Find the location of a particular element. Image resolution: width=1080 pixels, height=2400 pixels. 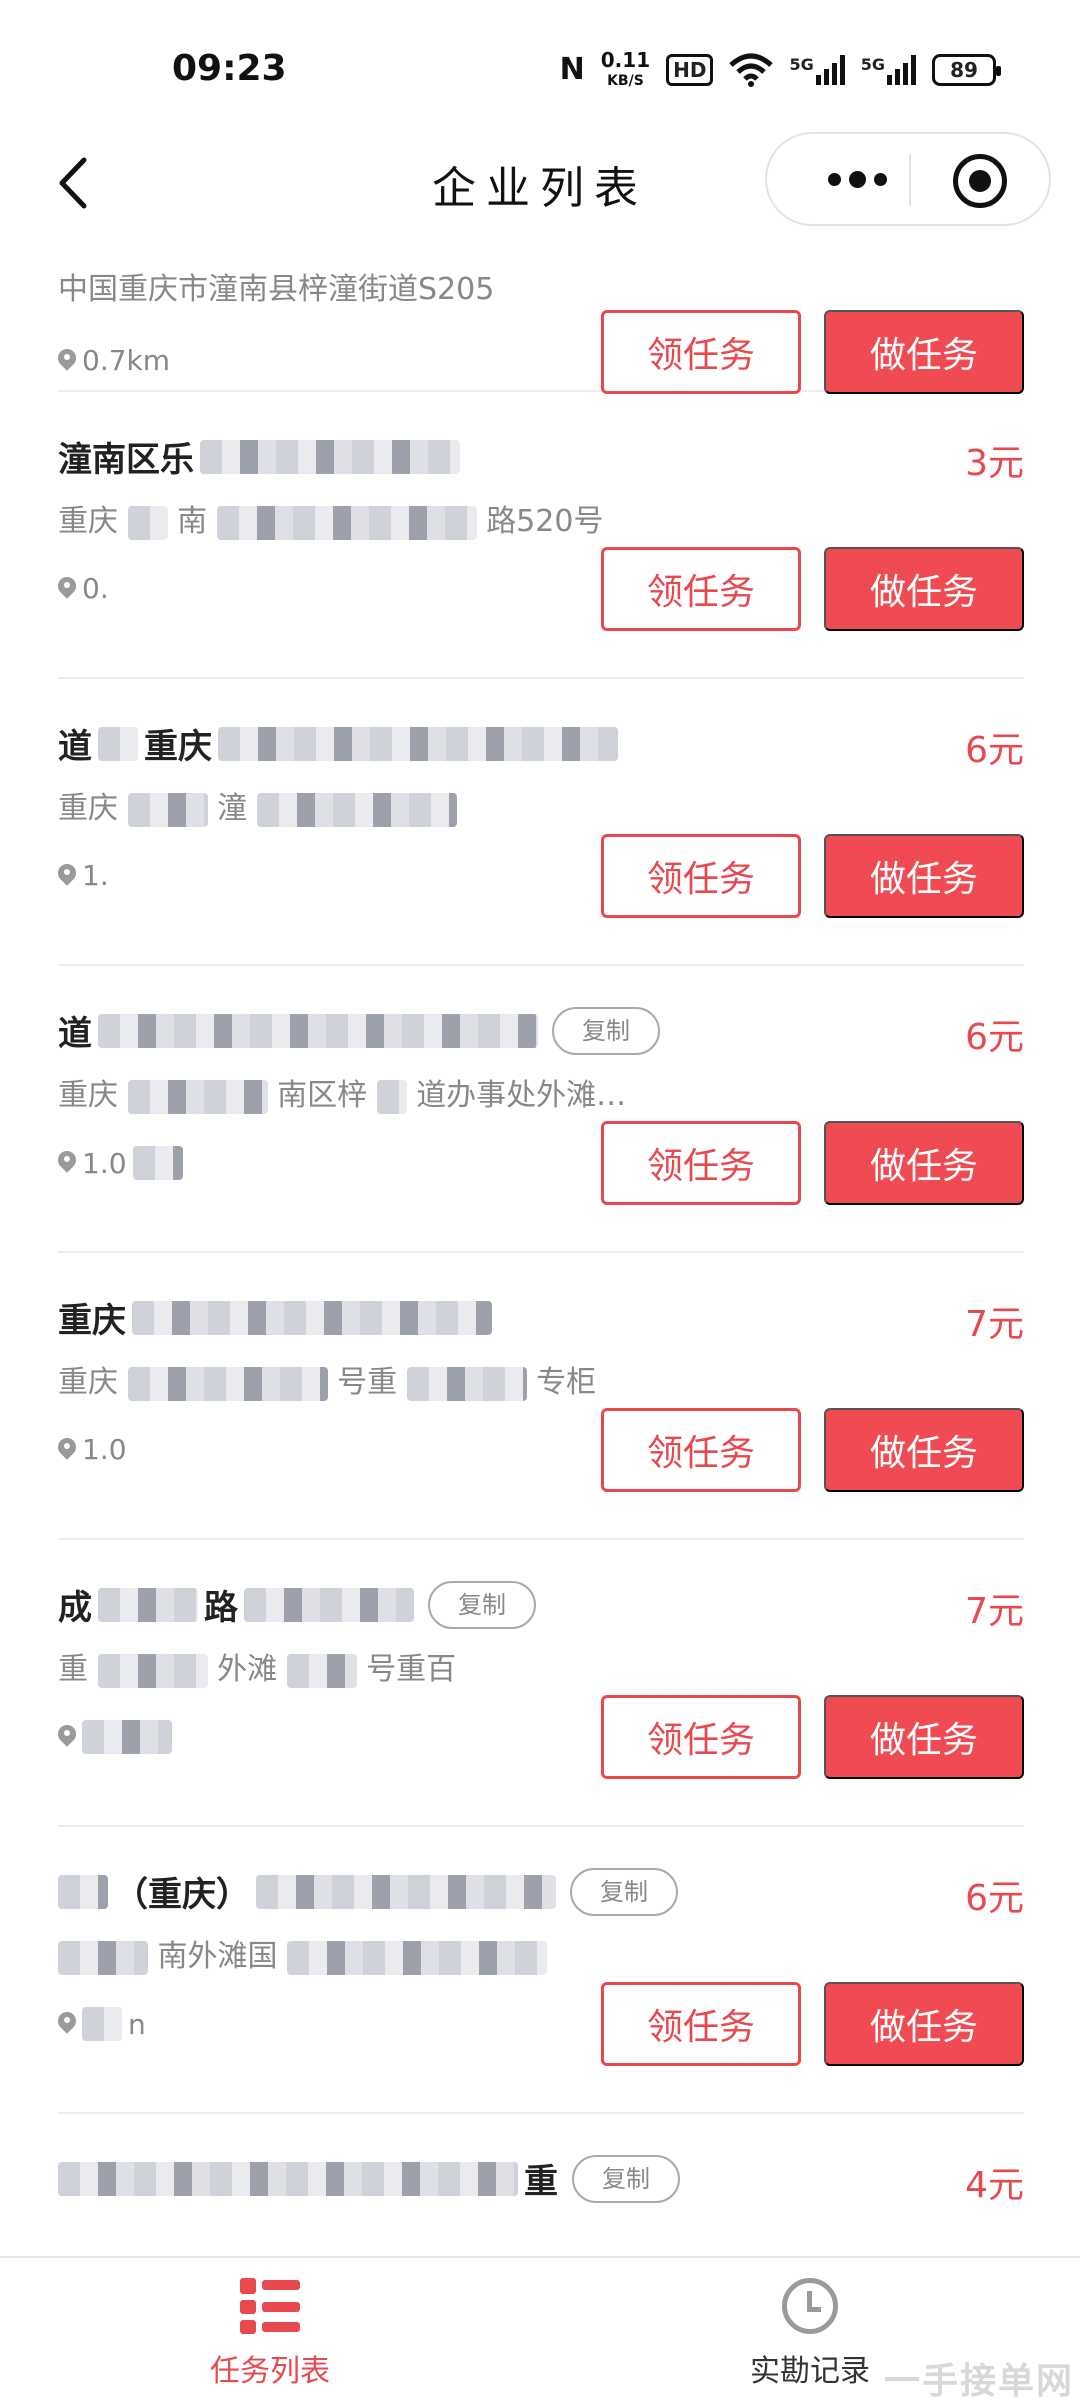

item-address: 重庆 南 路520号 is located at coordinates (330, 518).